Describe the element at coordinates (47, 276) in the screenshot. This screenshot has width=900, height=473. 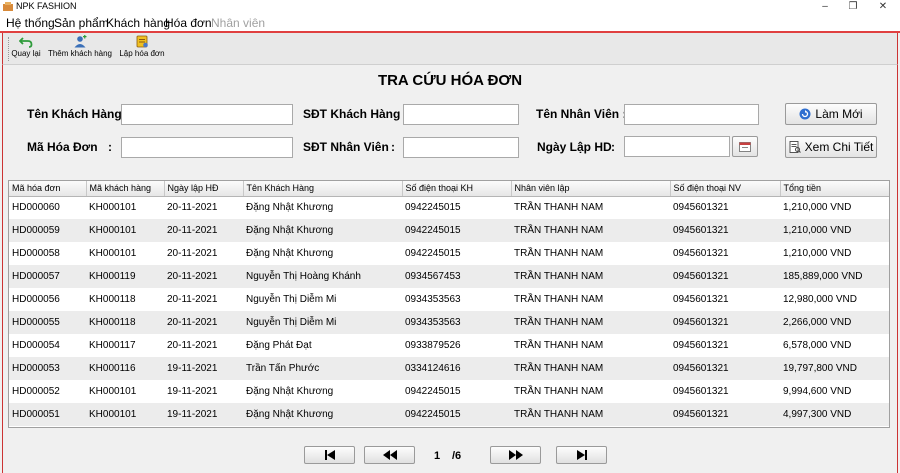
I see `table-cell: HD000057` at that location.